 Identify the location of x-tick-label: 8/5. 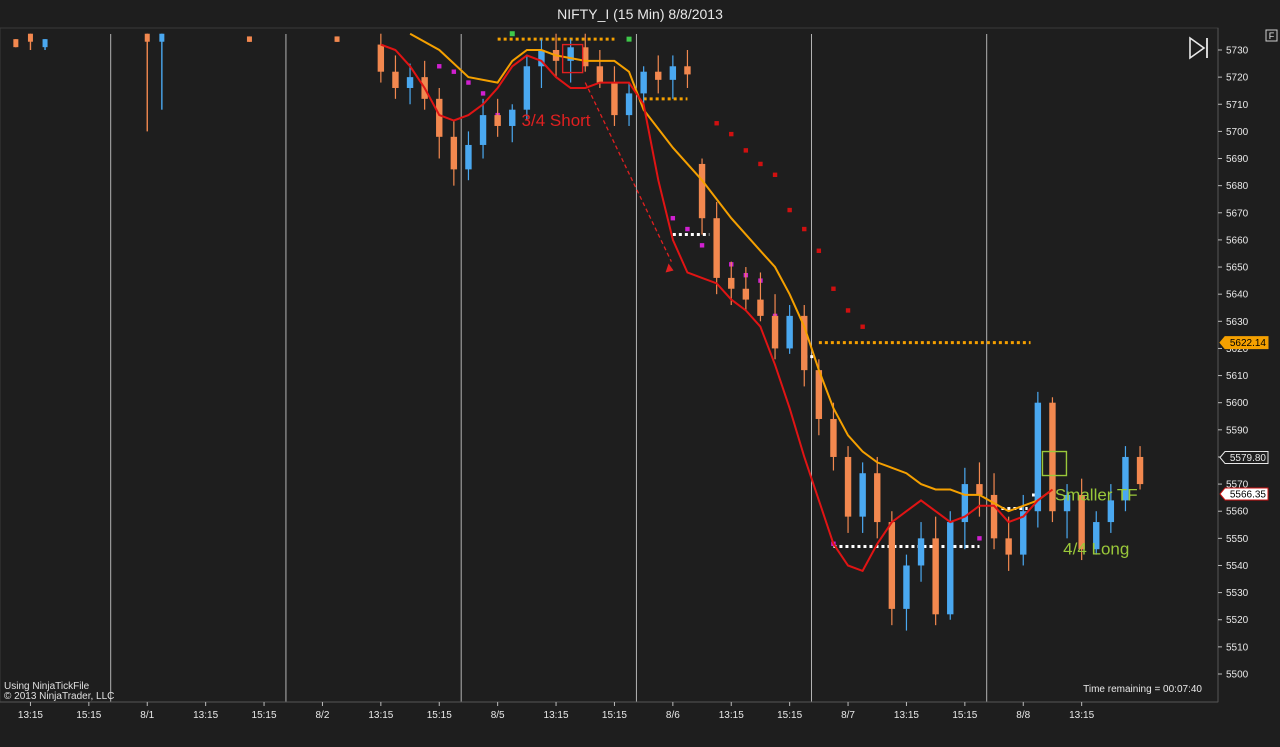
(498, 715).